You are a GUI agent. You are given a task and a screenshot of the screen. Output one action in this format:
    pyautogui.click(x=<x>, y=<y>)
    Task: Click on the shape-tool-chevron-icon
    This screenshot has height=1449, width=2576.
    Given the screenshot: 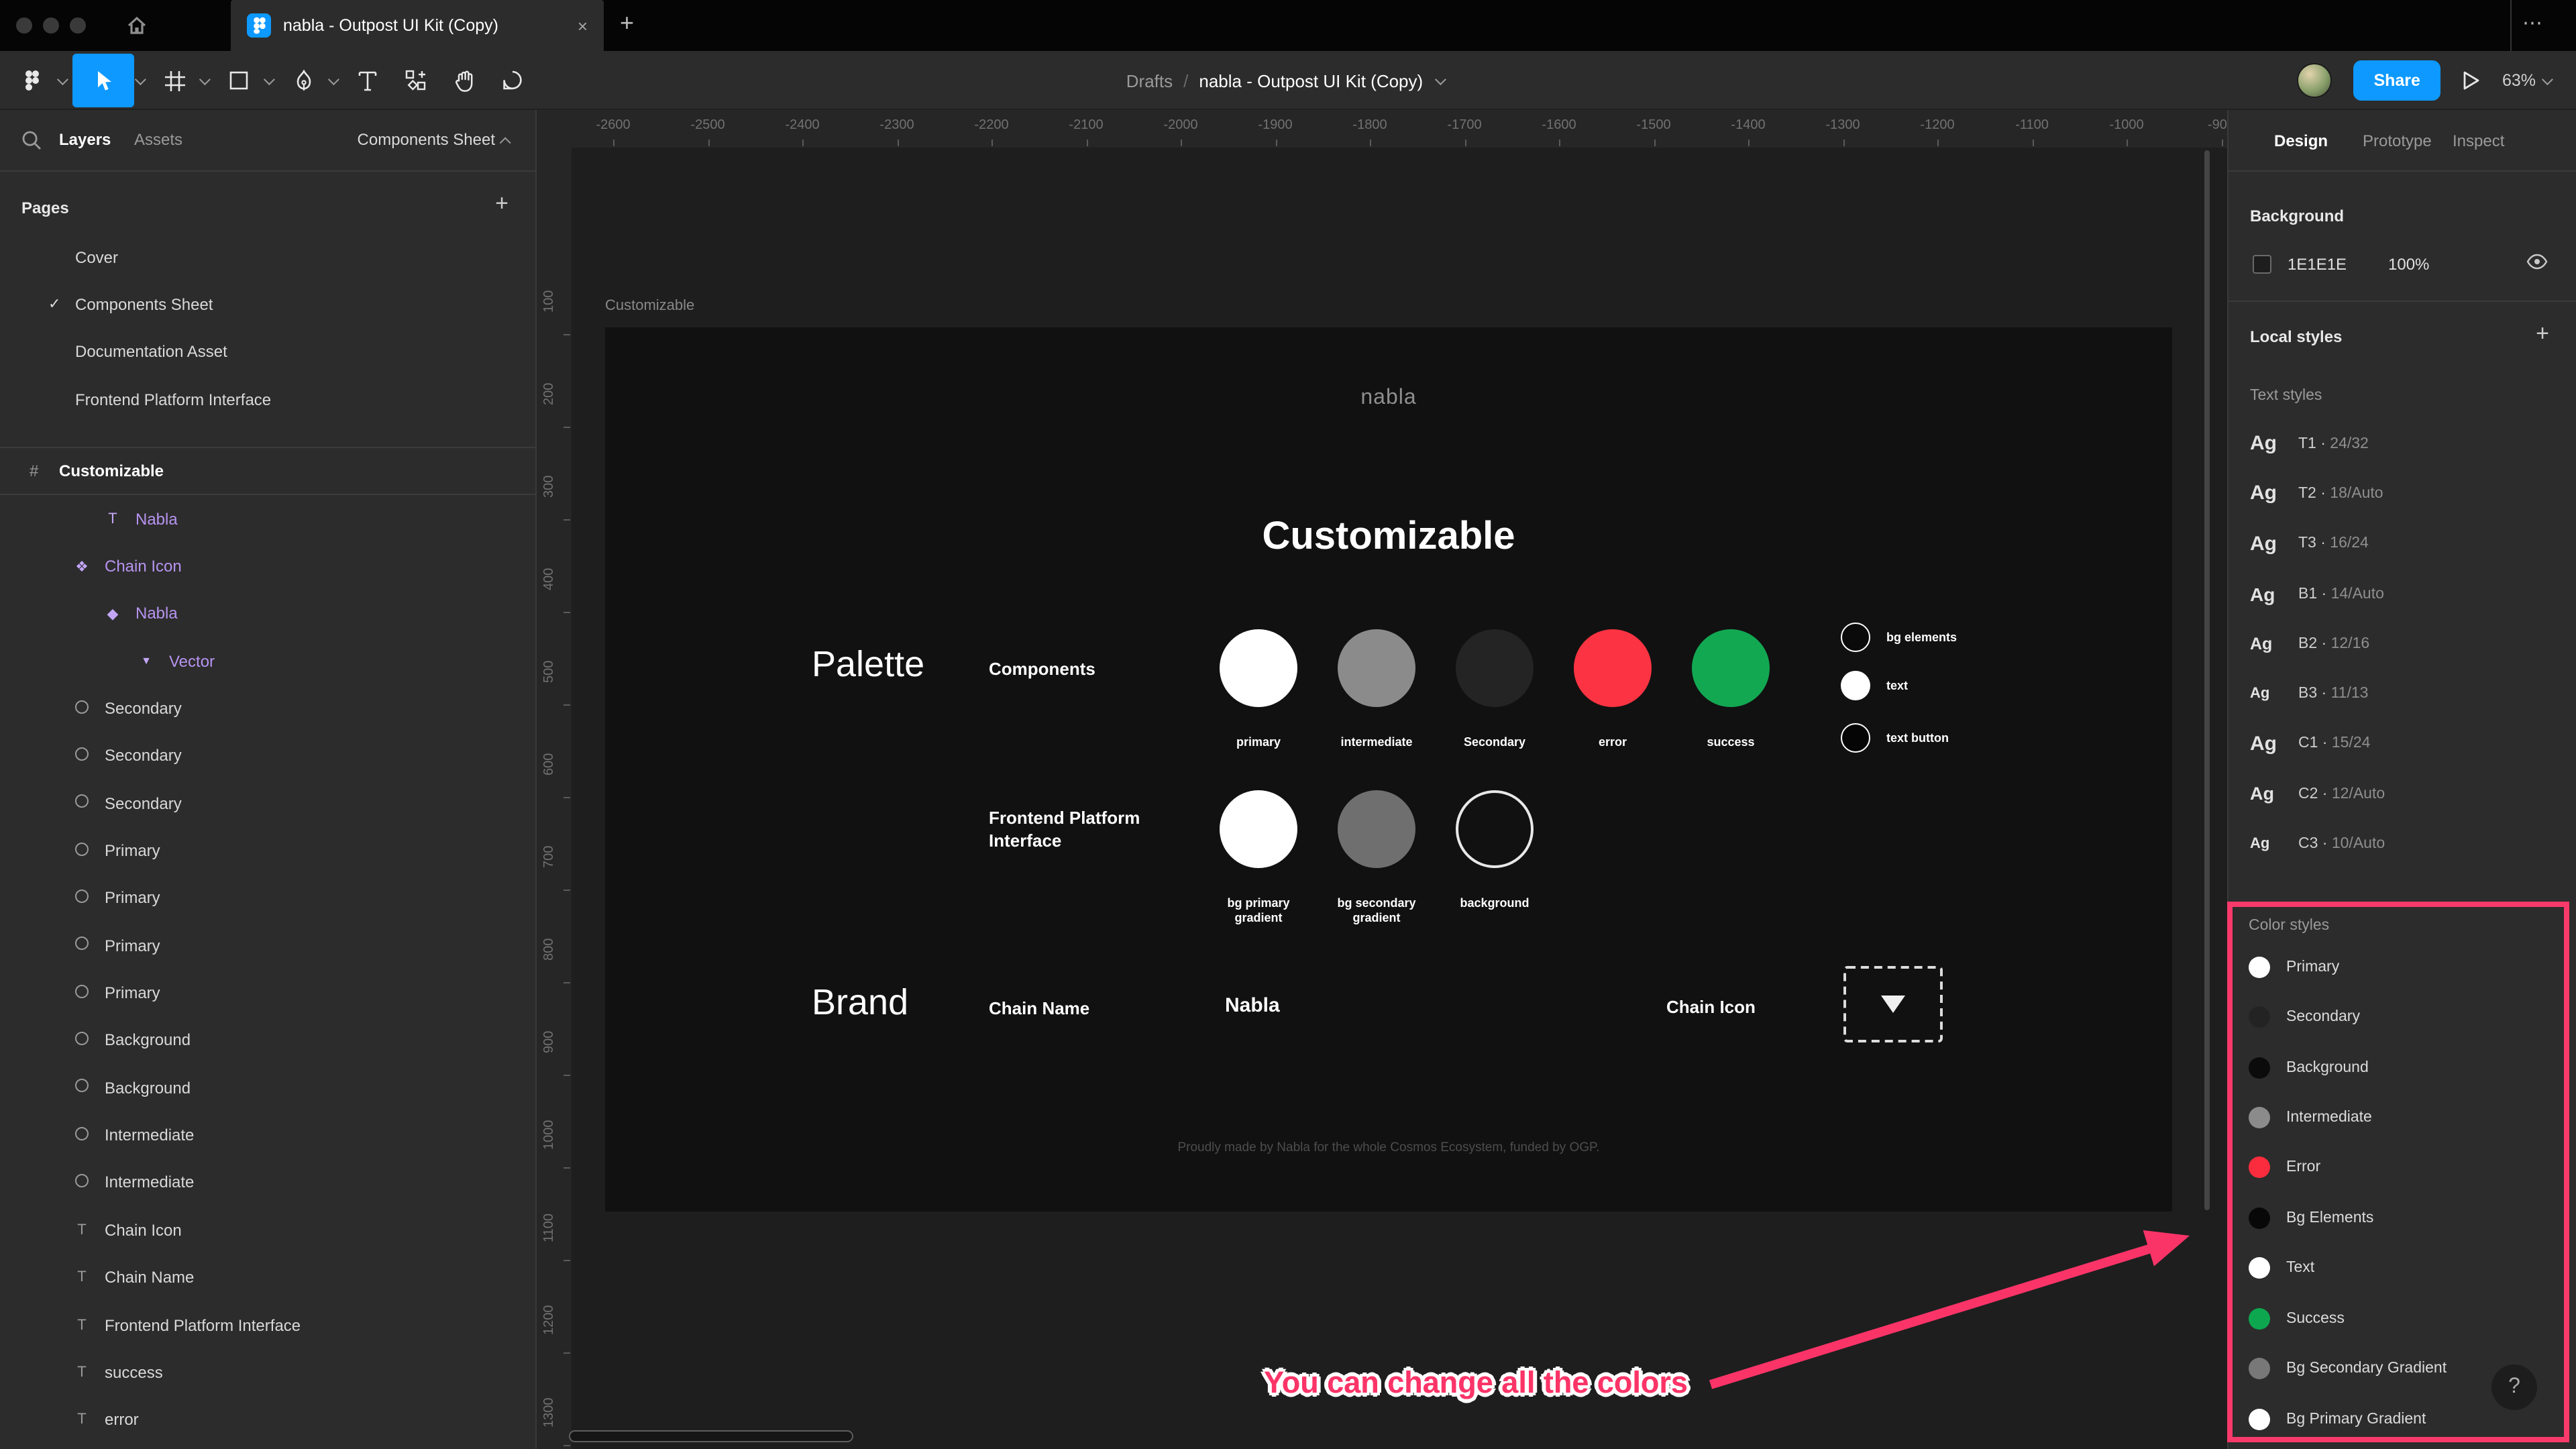 What is the action you would take?
    pyautogui.click(x=269, y=80)
    